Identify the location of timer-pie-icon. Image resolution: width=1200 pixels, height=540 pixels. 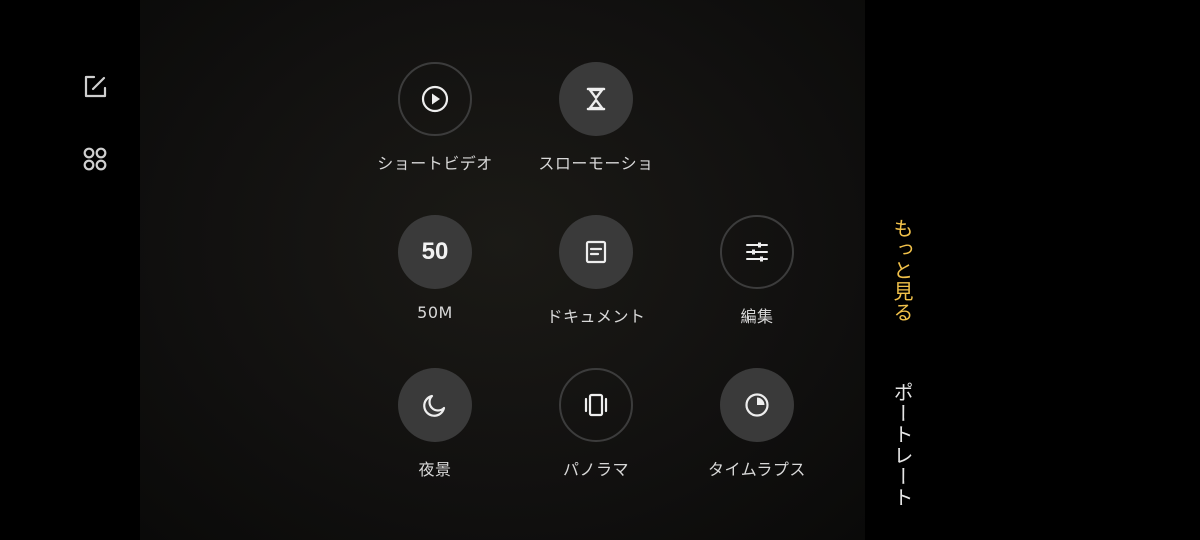
(757, 405).